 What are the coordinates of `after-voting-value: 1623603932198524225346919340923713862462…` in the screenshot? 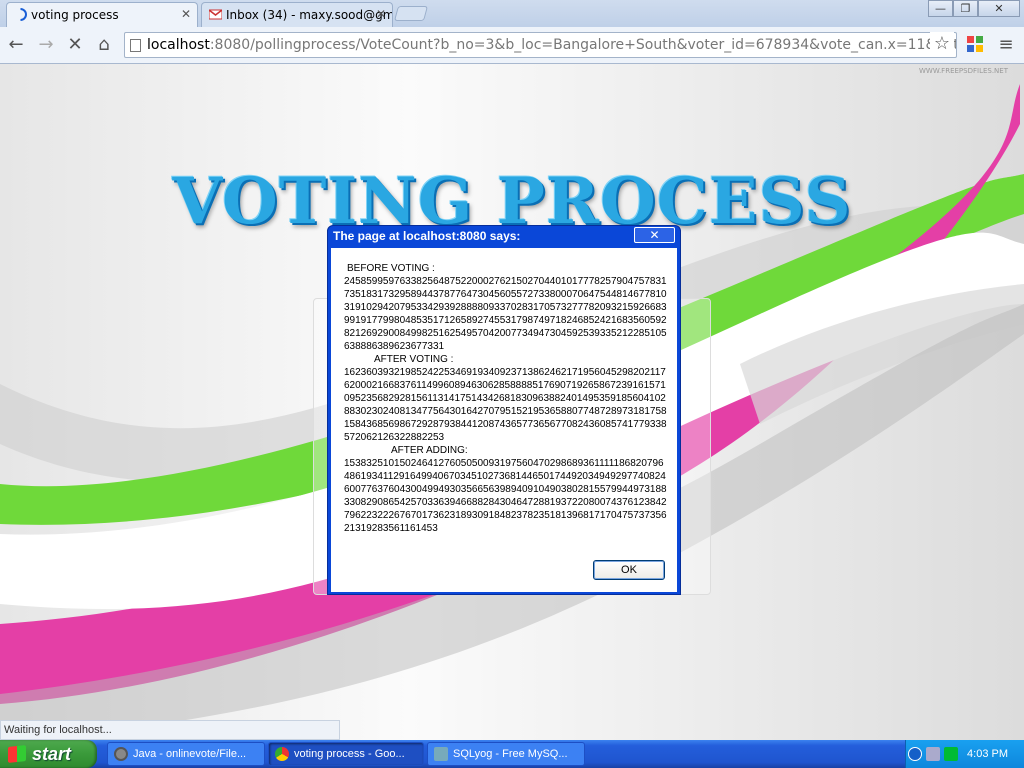 It's located at (505, 405).